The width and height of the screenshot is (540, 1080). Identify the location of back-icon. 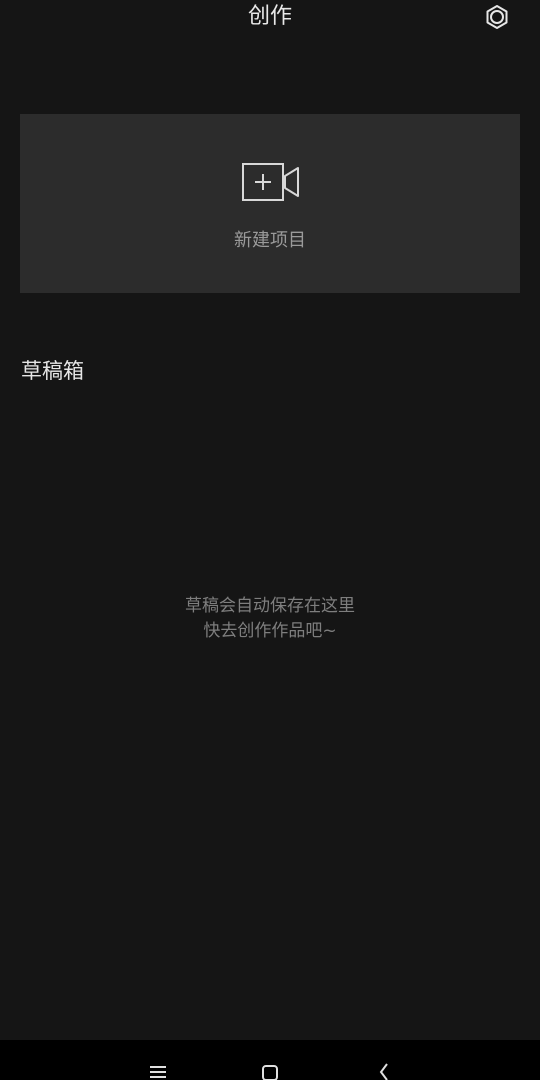
(384, 1070).